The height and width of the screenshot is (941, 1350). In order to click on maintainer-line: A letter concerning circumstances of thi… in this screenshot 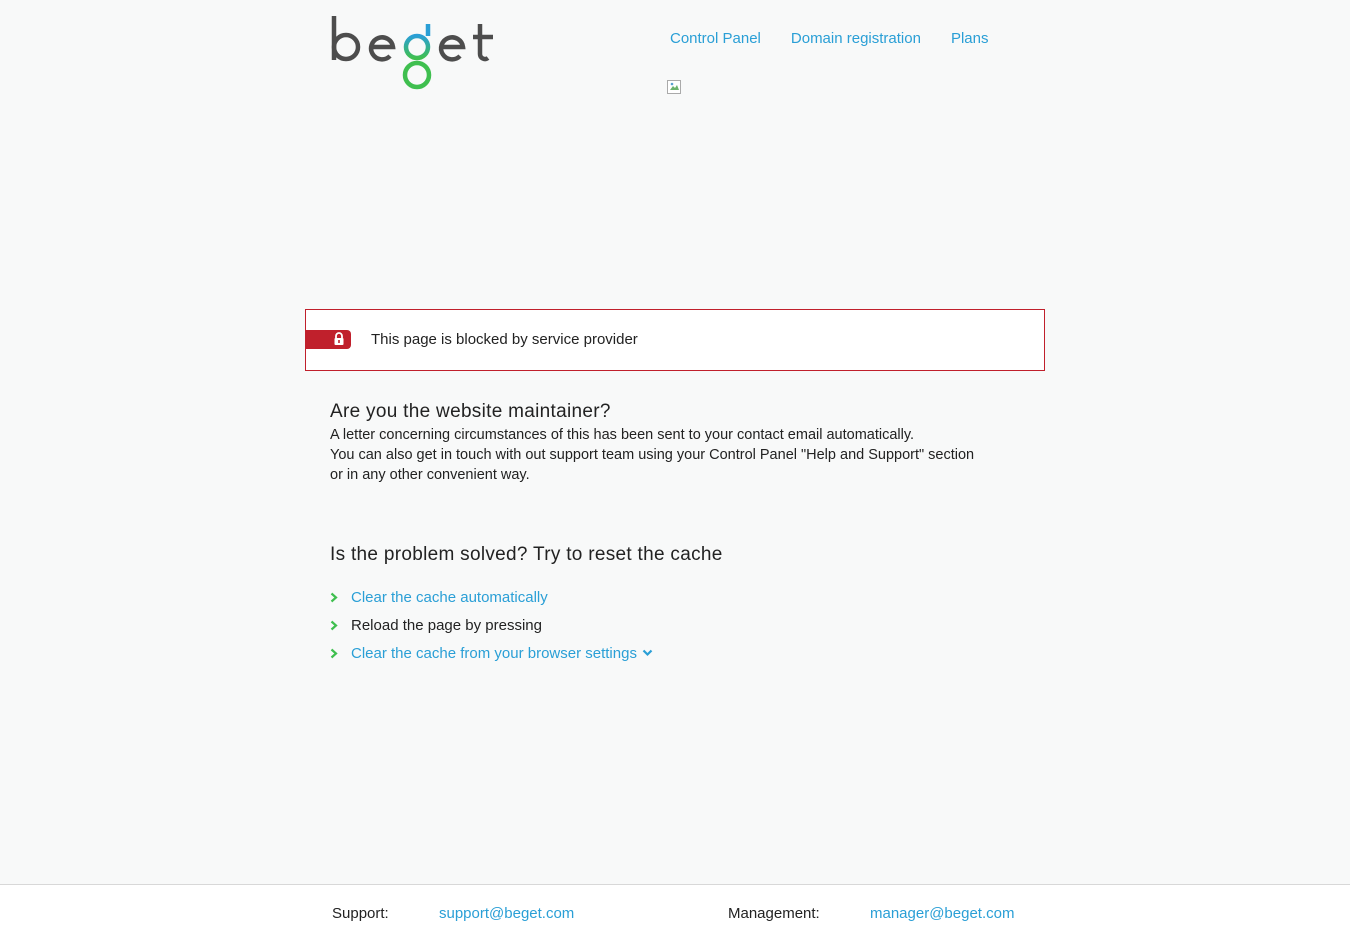, I will do `click(622, 435)`.